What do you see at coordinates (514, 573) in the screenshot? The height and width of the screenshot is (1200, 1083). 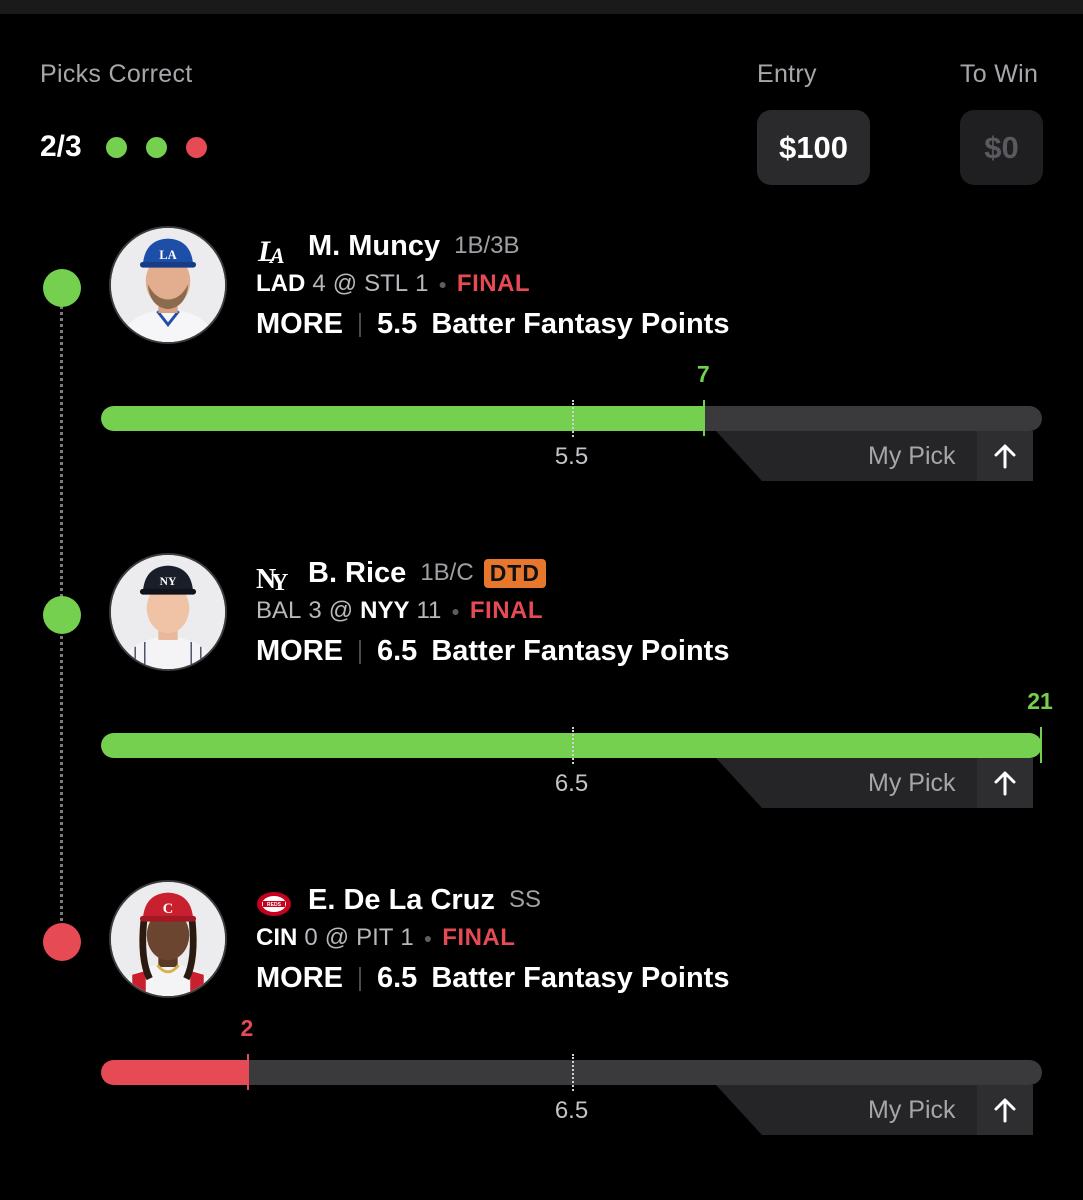 I see `injury-status-badge: DTD` at bounding box center [514, 573].